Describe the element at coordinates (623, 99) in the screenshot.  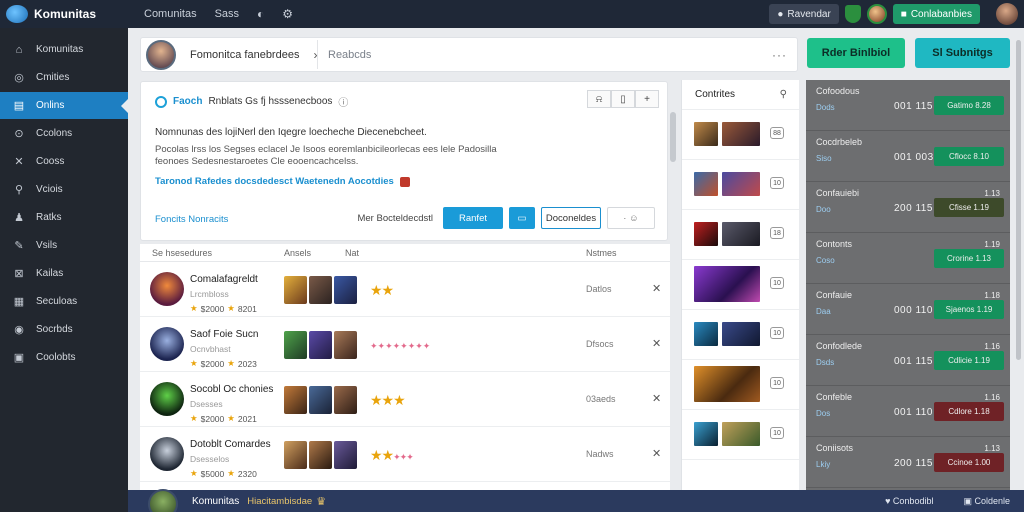
I see `copy-icon: ▯` at that location.